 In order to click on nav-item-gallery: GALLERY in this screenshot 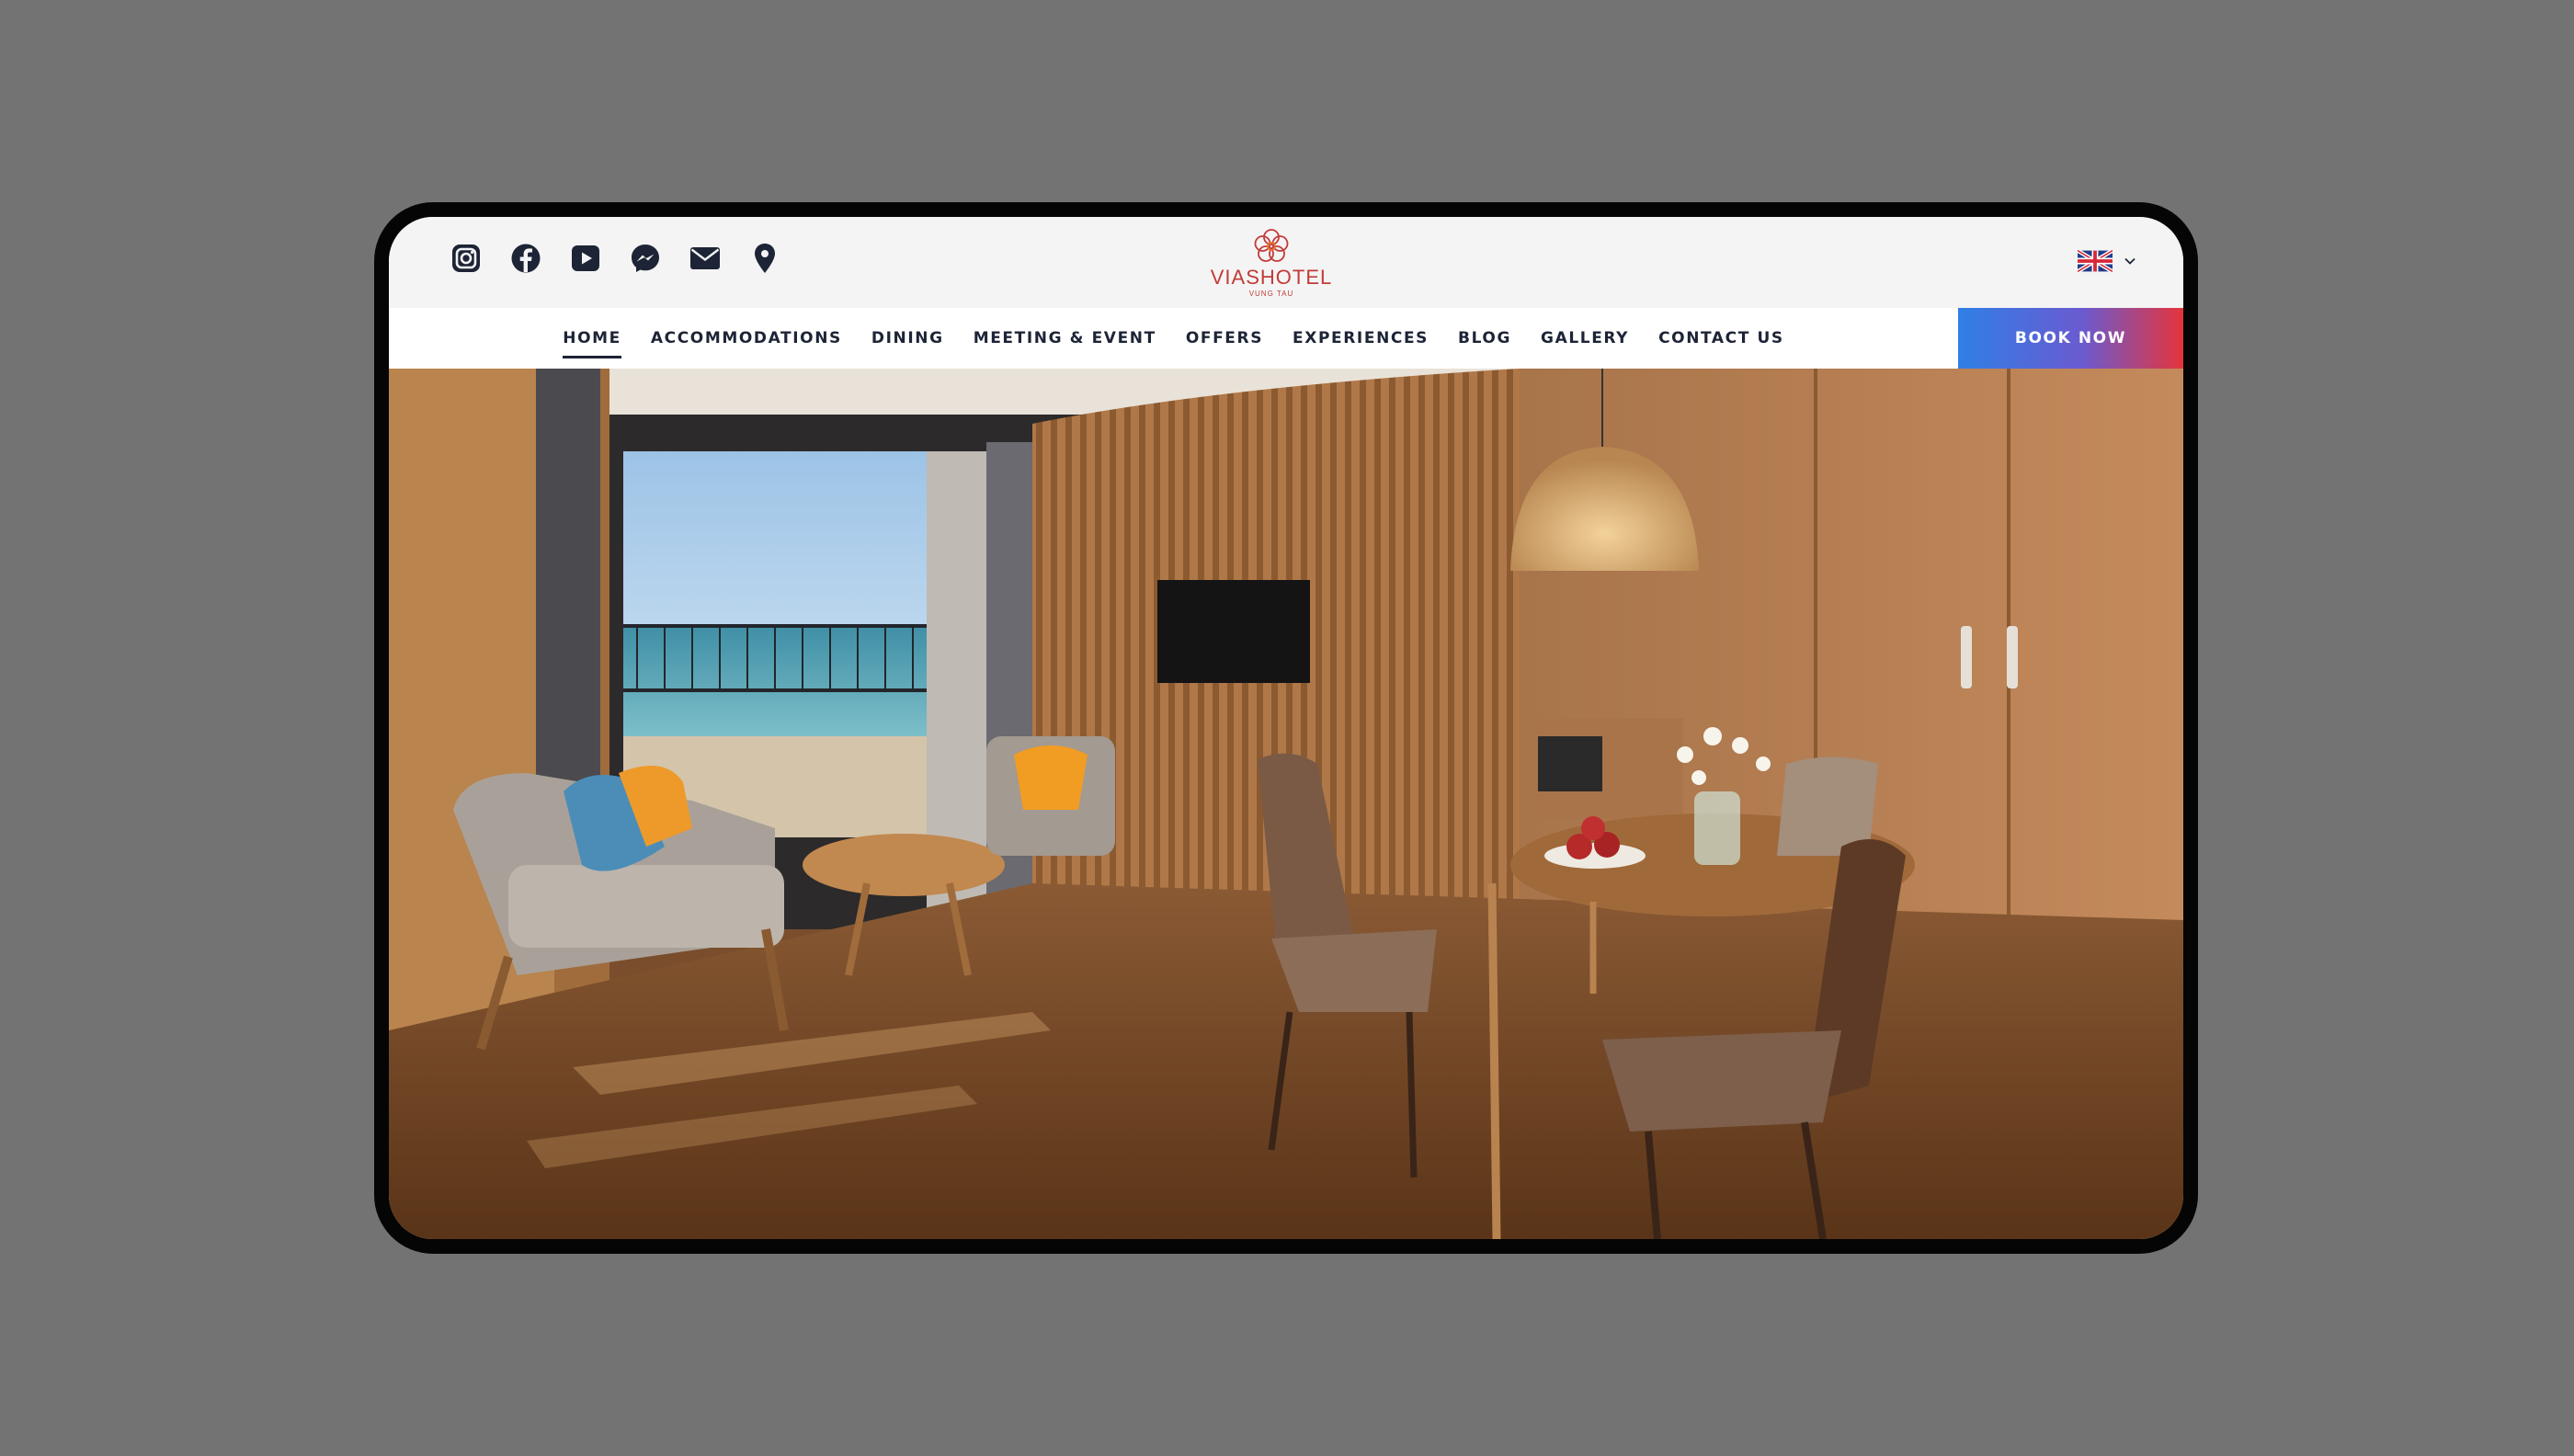, I will do `click(1585, 338)`.